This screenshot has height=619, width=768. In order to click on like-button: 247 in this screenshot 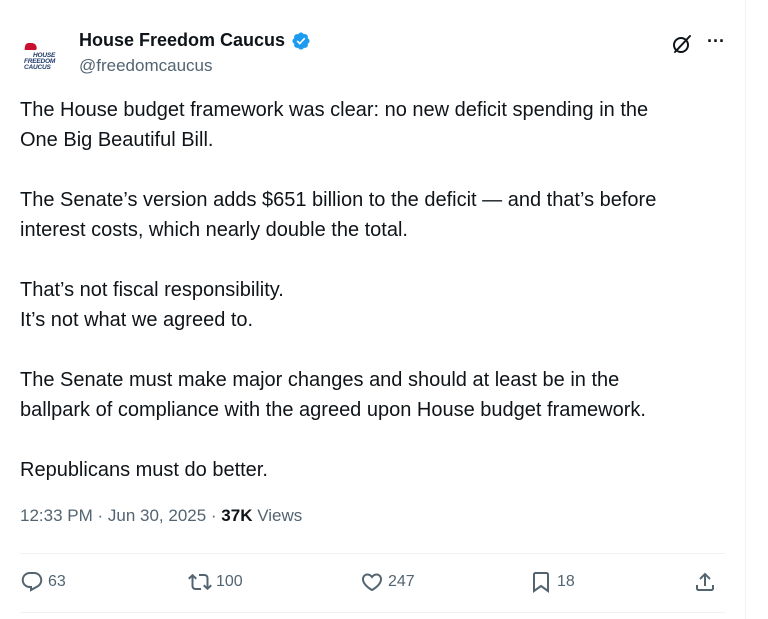, I will do `click(387, 582)`.